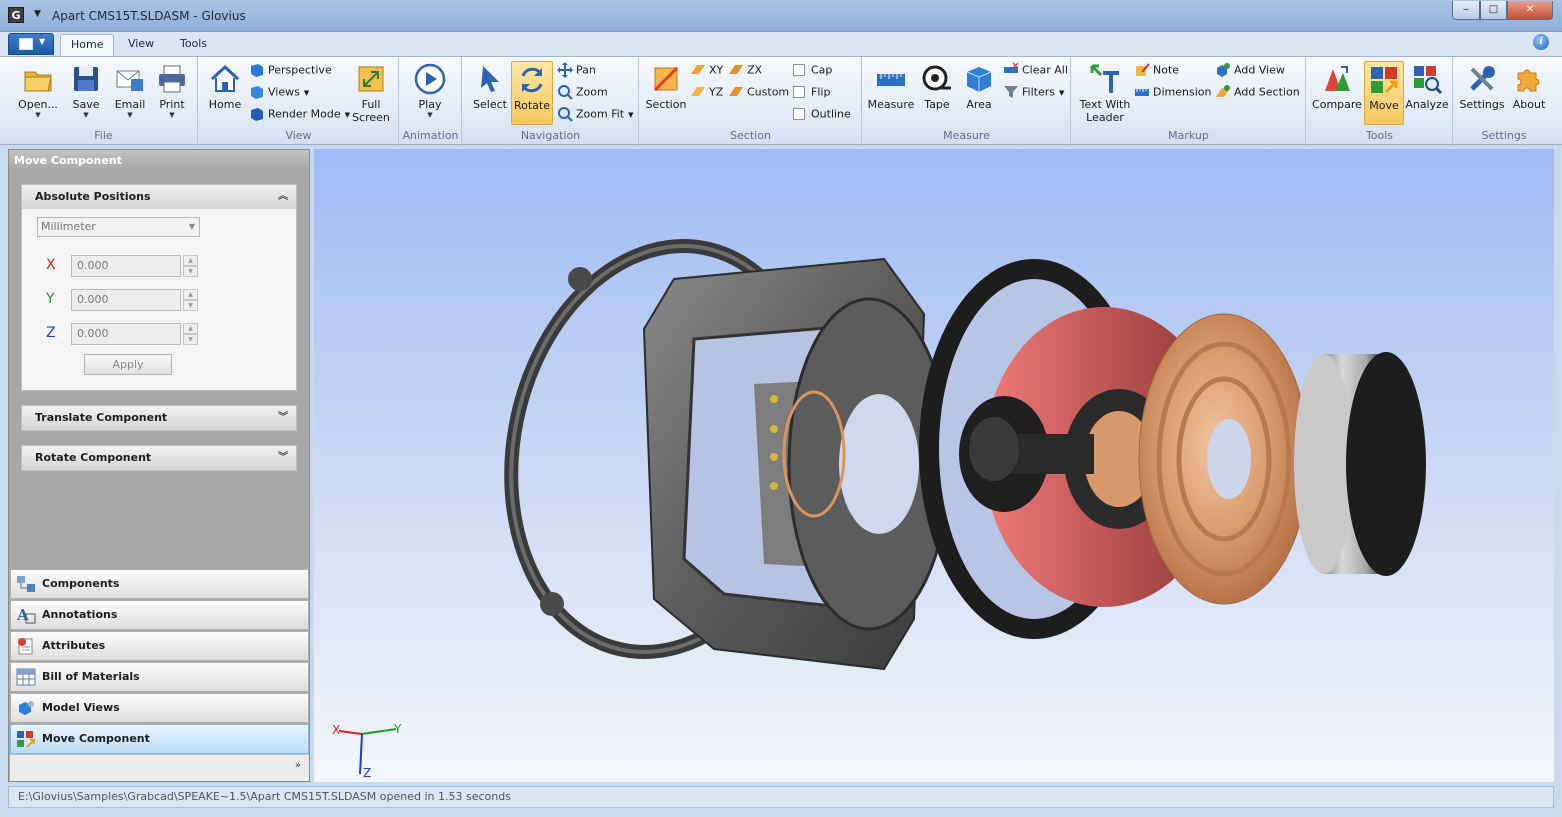  I want to click on select-button: Select, so click(490, 94).